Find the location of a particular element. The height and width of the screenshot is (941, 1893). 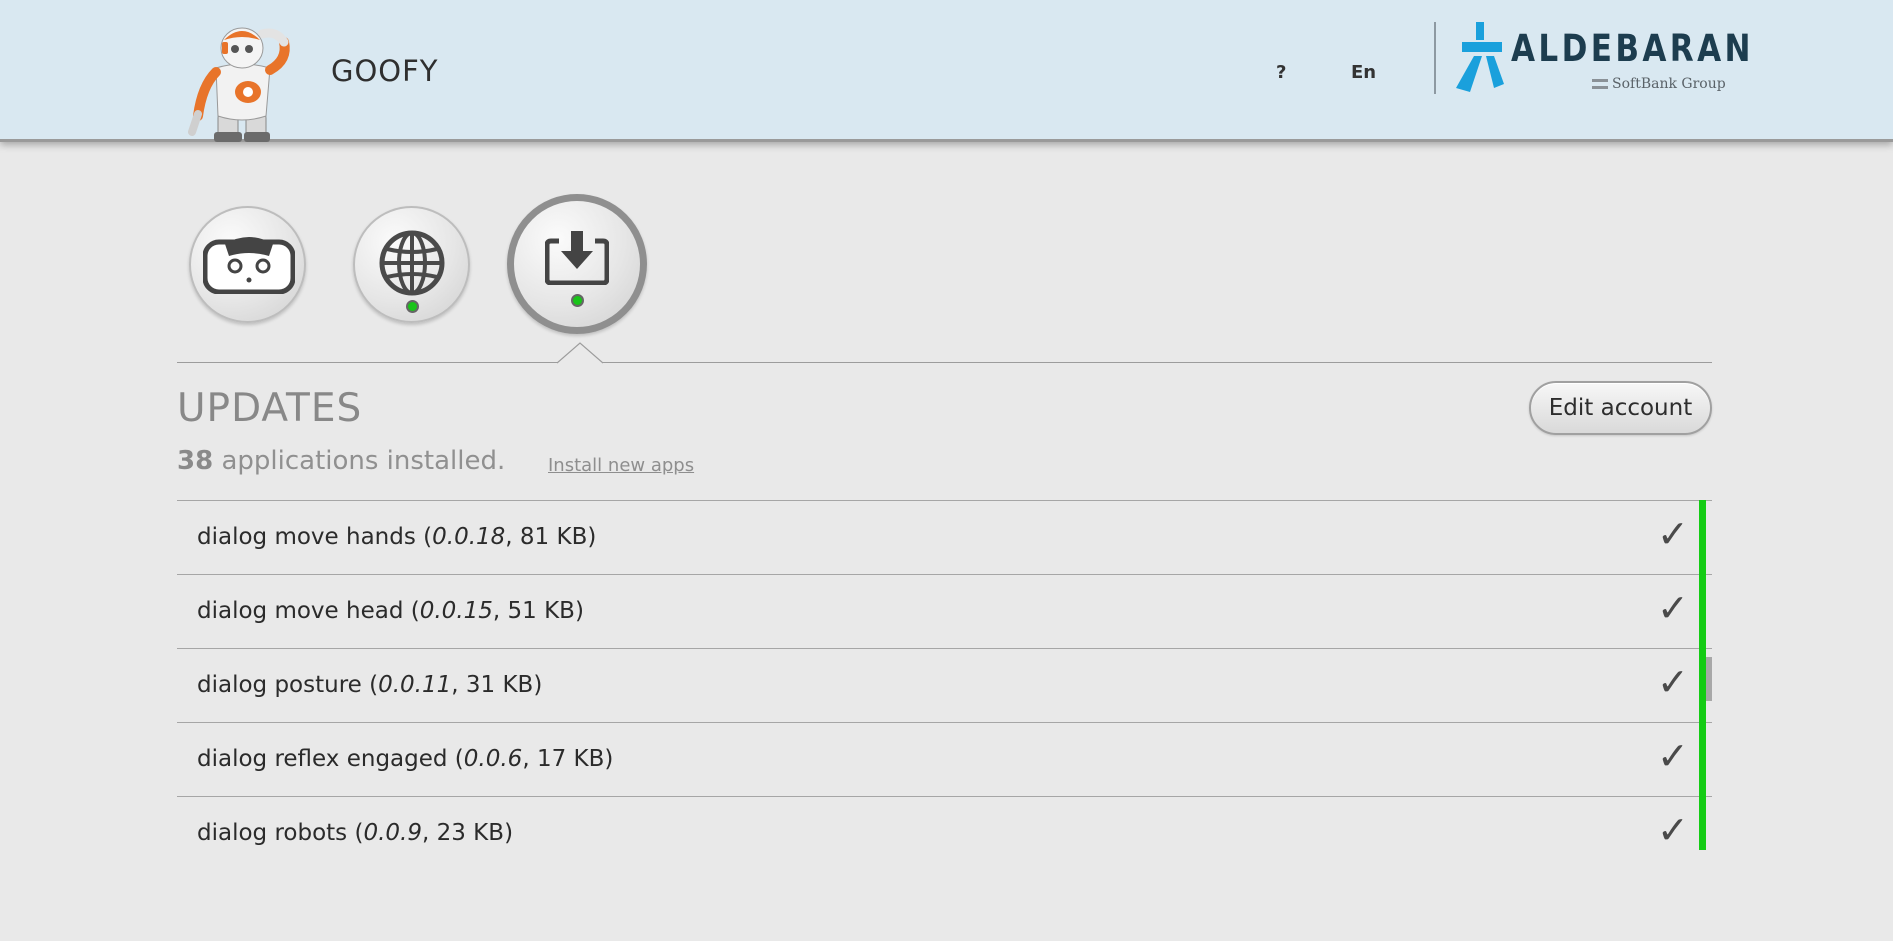

section-updates-button is located at coordinates (577, 264).